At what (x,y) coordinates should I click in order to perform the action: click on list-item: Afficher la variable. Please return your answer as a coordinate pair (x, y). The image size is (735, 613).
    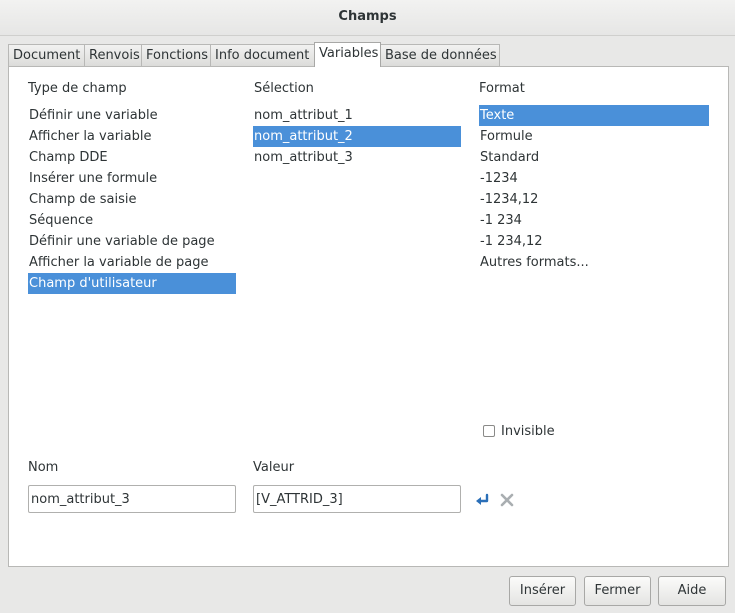
    Looking at the image, I should click on (132, 136).